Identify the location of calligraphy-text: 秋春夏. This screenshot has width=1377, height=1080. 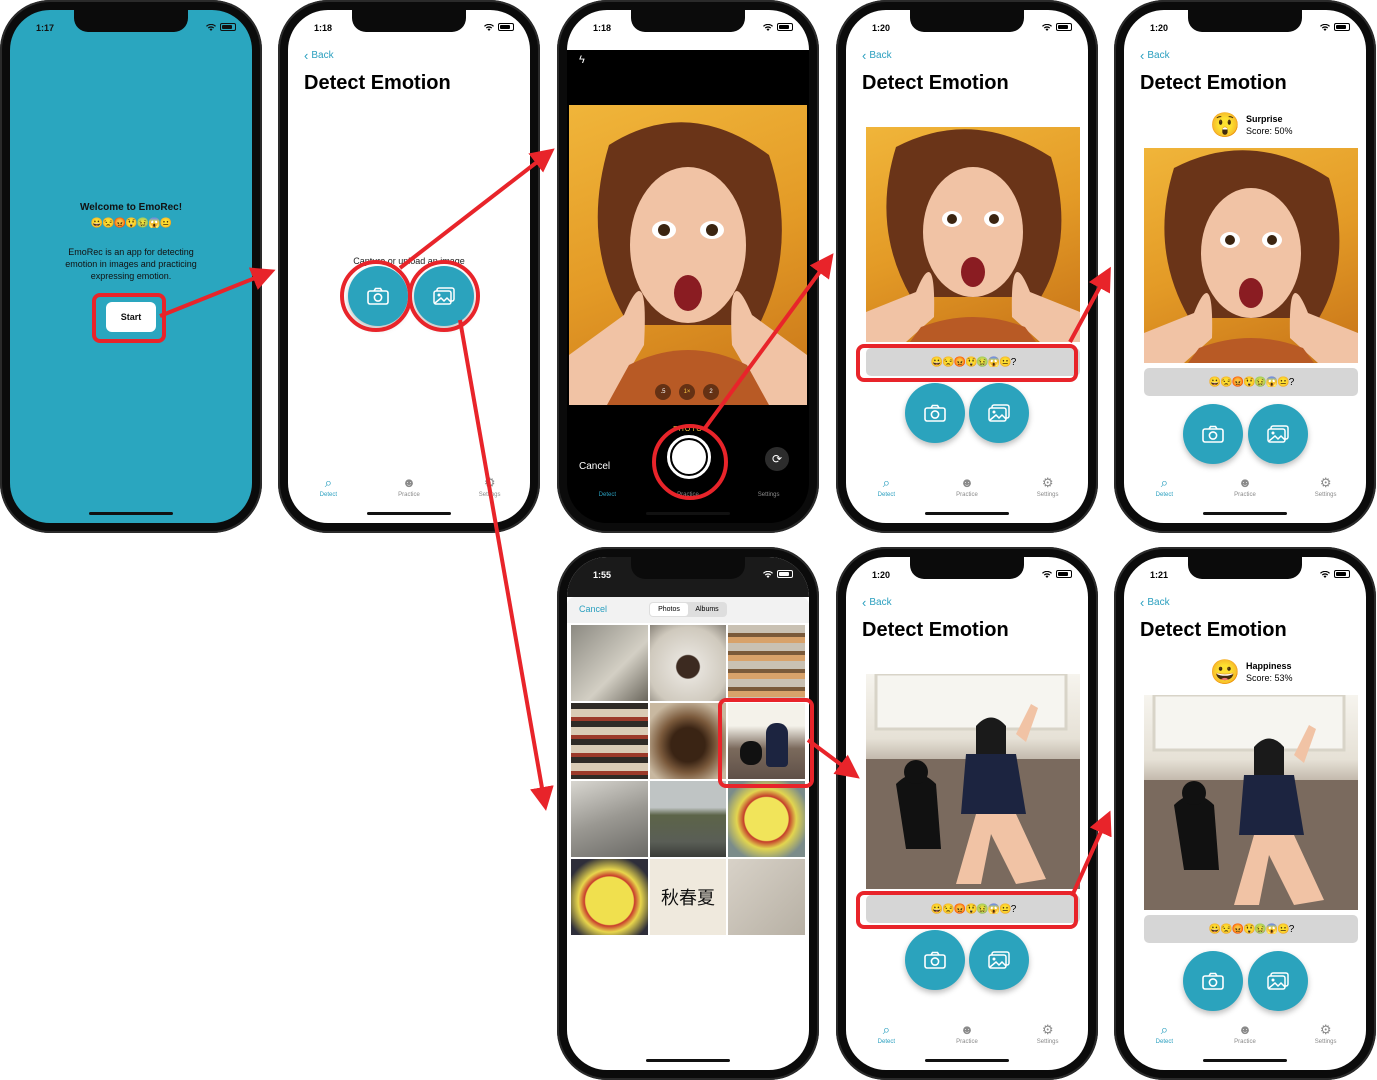
(687, 898).